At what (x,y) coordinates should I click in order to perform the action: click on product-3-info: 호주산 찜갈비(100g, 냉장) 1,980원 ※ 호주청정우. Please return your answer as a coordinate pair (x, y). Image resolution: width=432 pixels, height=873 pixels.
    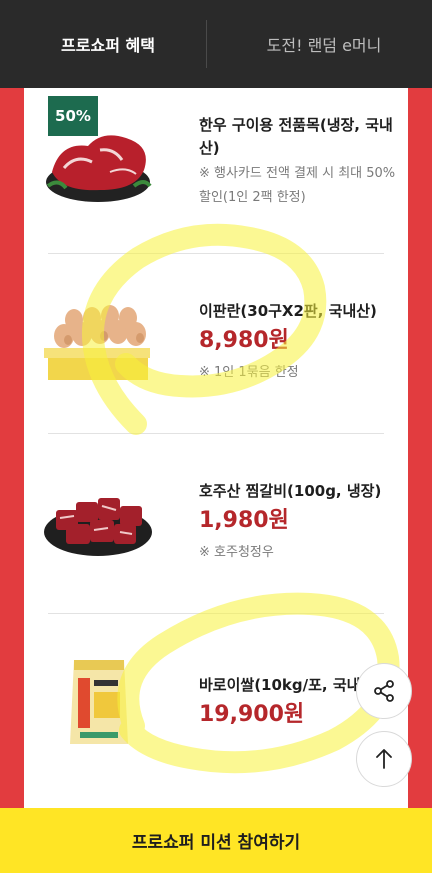
    Looking at the image, I should click on (299, 522).